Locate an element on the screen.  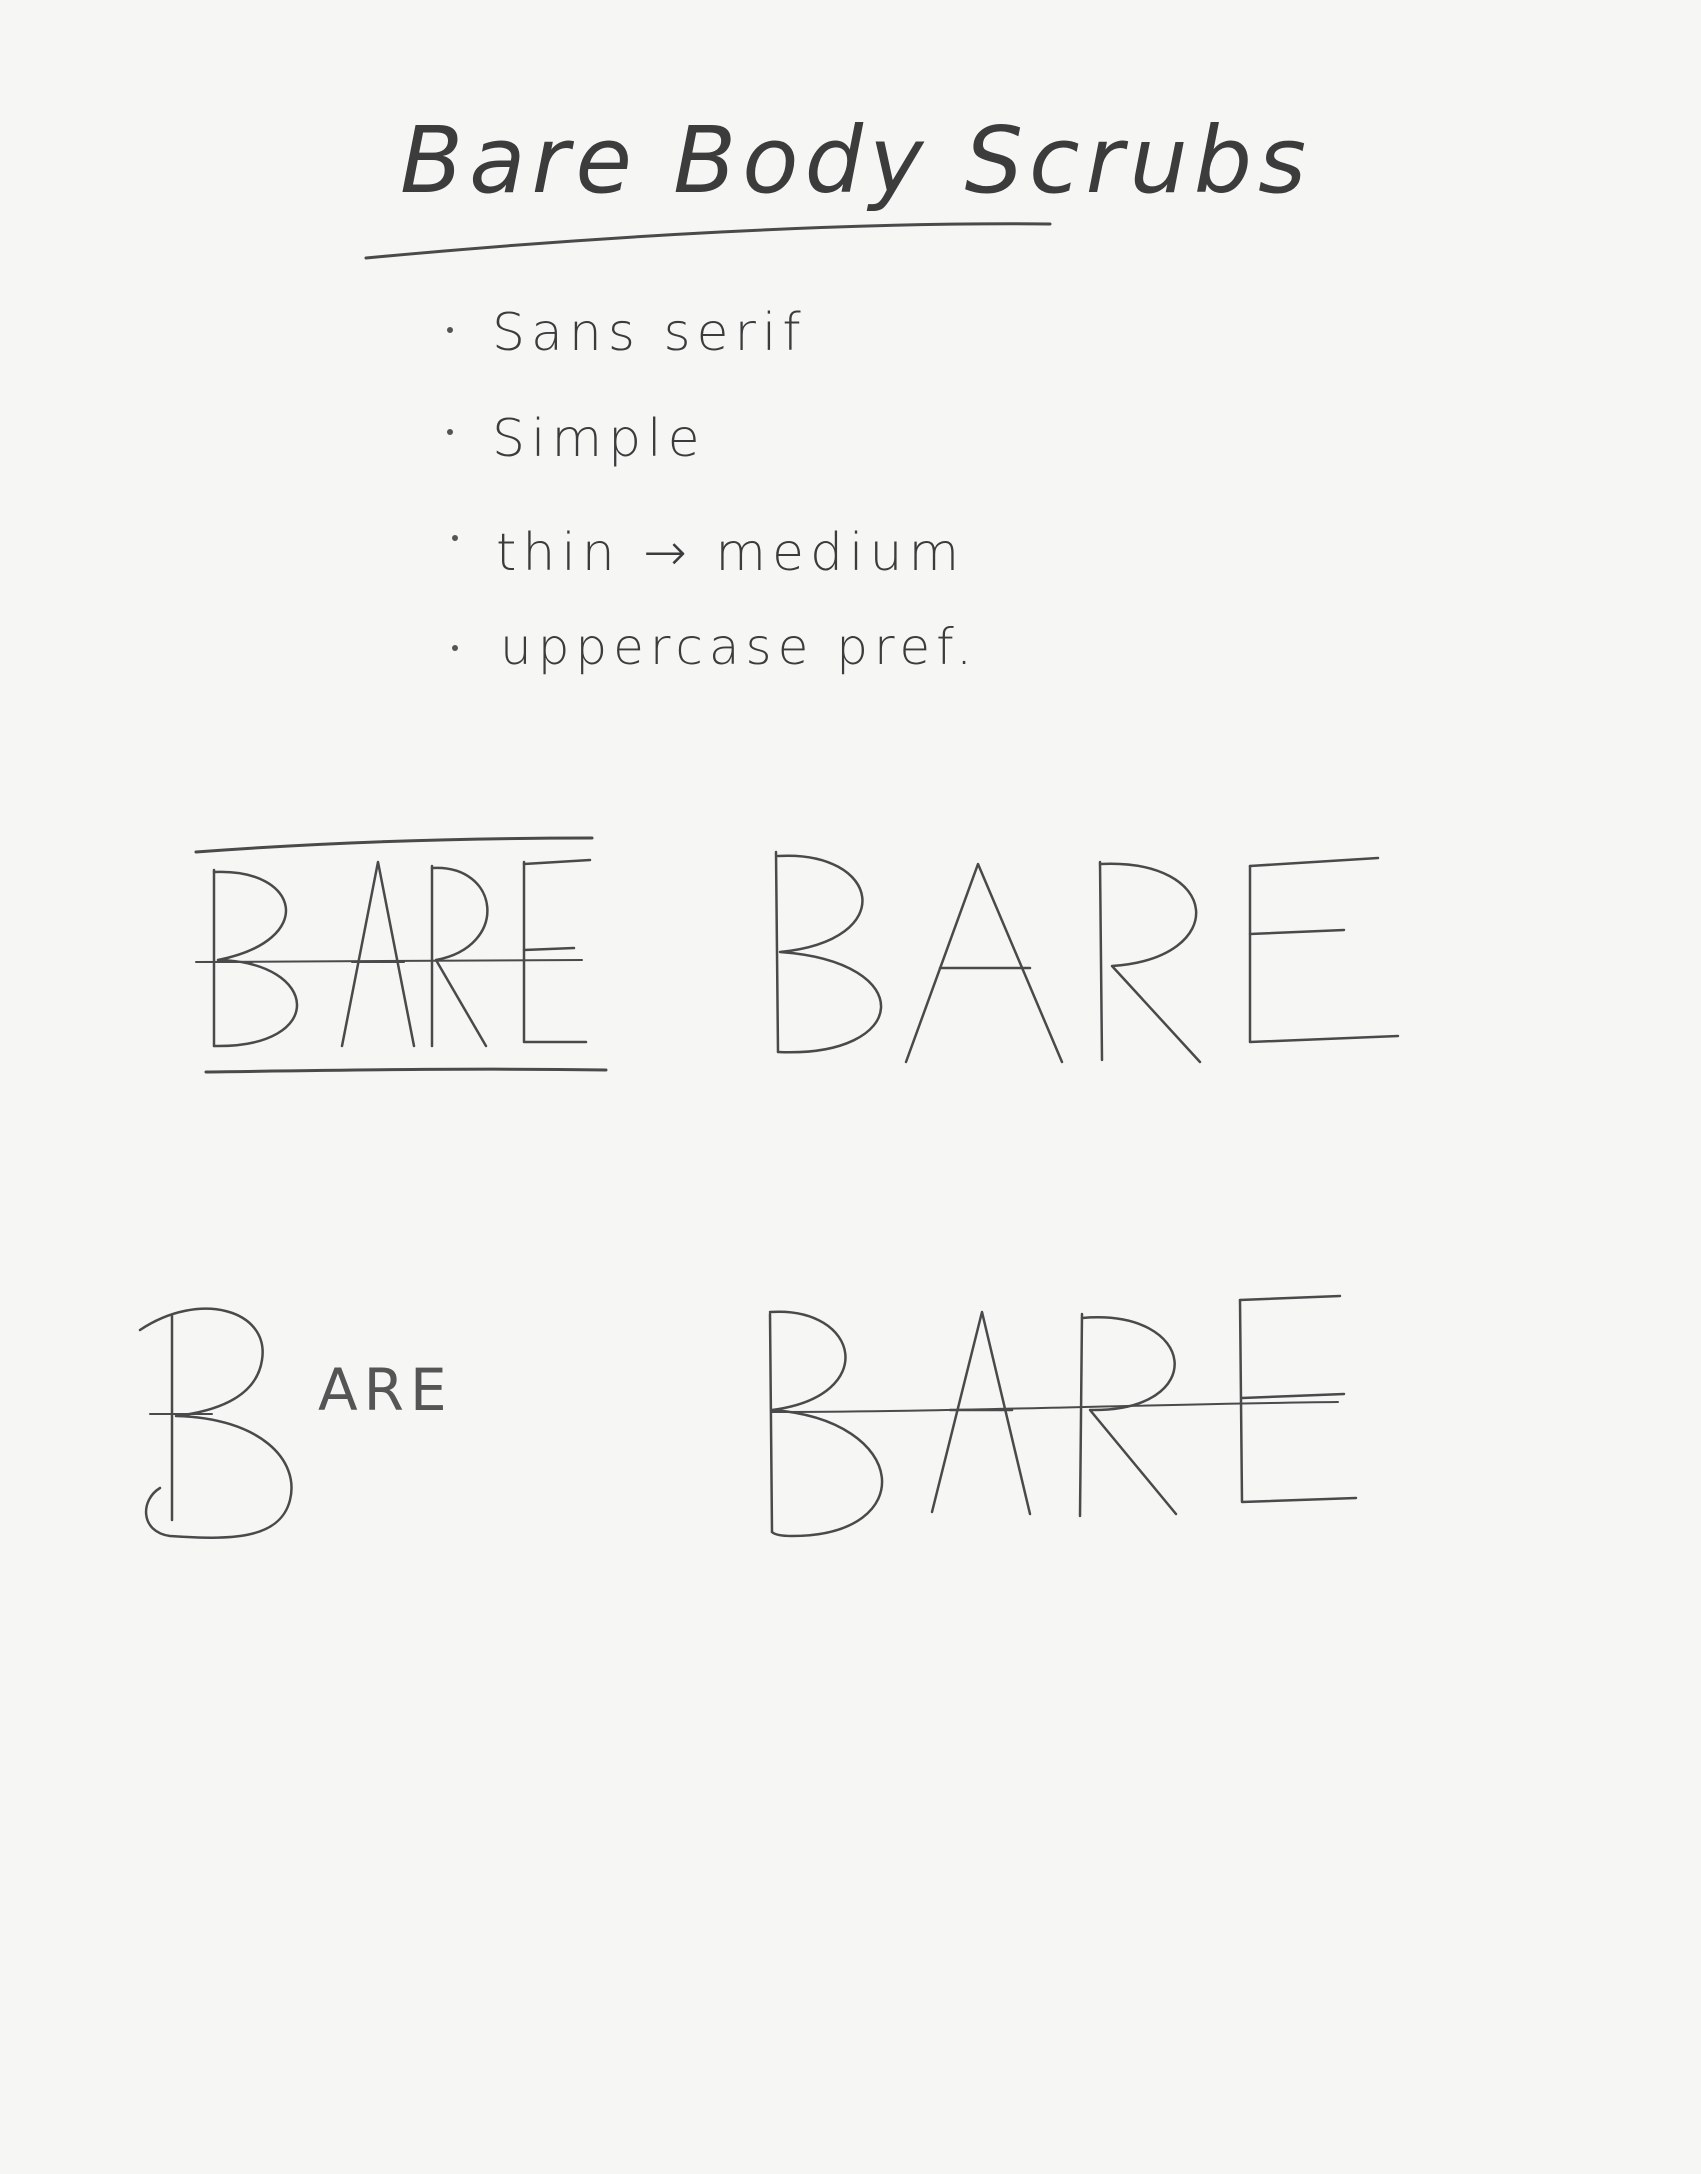
strikethrough-line is located at coordinates (1055, 1407).